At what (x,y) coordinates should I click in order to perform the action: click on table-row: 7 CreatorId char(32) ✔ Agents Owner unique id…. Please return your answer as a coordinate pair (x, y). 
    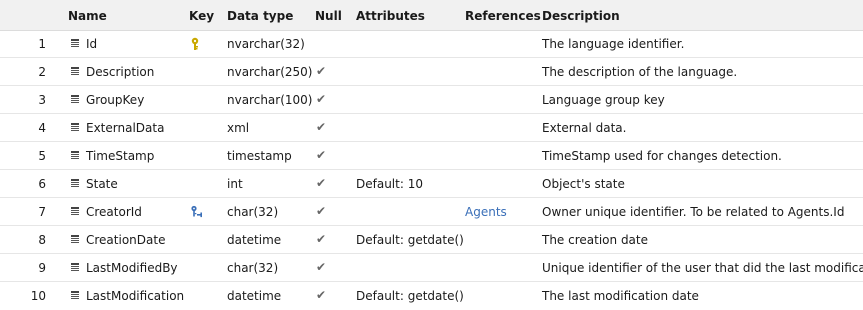
    Looking at the image, I should click on (431, 212).